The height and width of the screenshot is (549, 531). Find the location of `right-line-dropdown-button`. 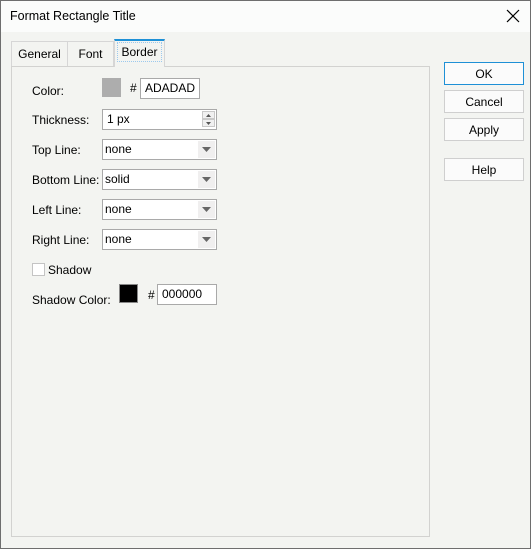

right-line-dropdown-button is located at coordinates (206, 239).